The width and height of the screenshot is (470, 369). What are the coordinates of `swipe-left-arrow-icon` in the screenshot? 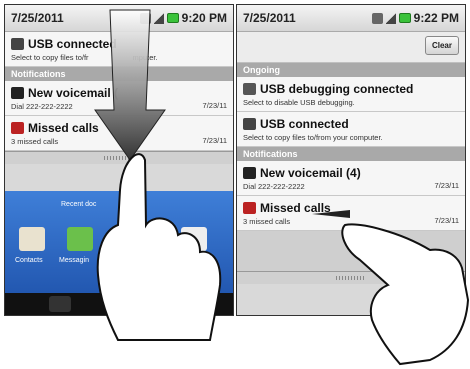 It's located at (331, 214).